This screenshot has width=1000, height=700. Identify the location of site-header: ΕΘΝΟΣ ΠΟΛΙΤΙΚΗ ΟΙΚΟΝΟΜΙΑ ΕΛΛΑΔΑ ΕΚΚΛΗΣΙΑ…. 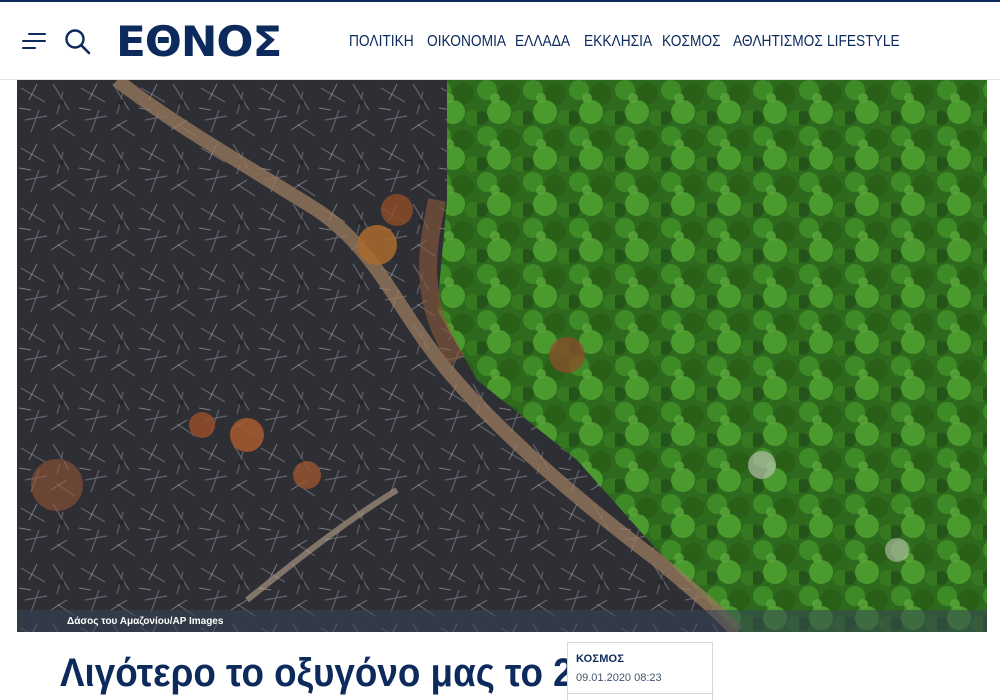
(500, 40).